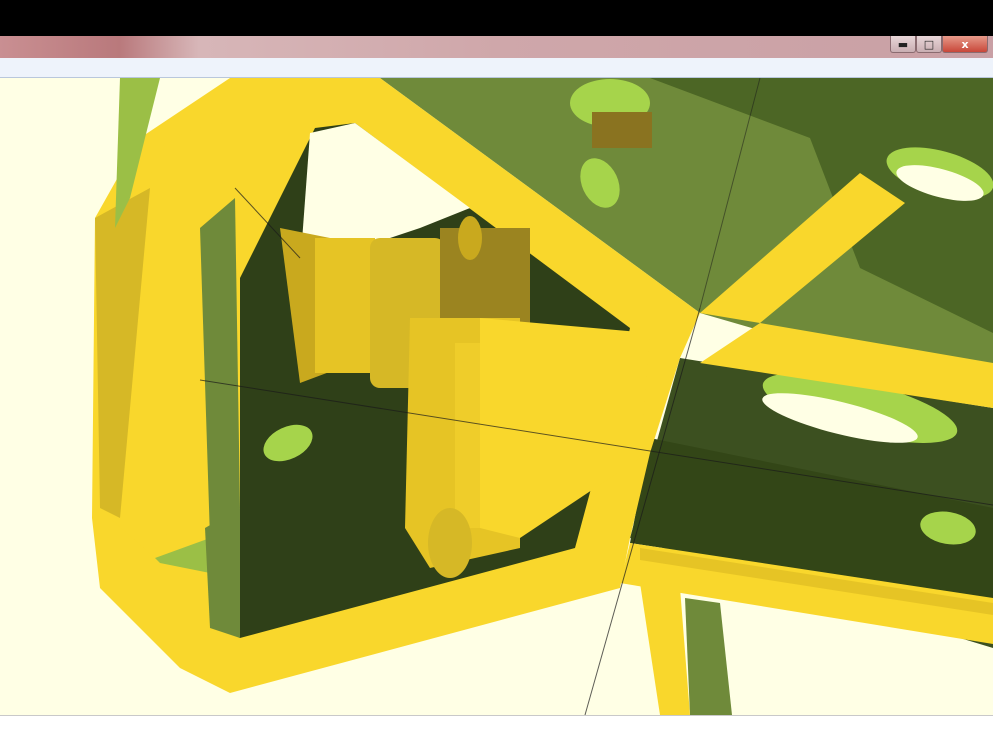  Describe the element at coordinates (496, 732) in the screenshot. I see `status-bar` at that location.